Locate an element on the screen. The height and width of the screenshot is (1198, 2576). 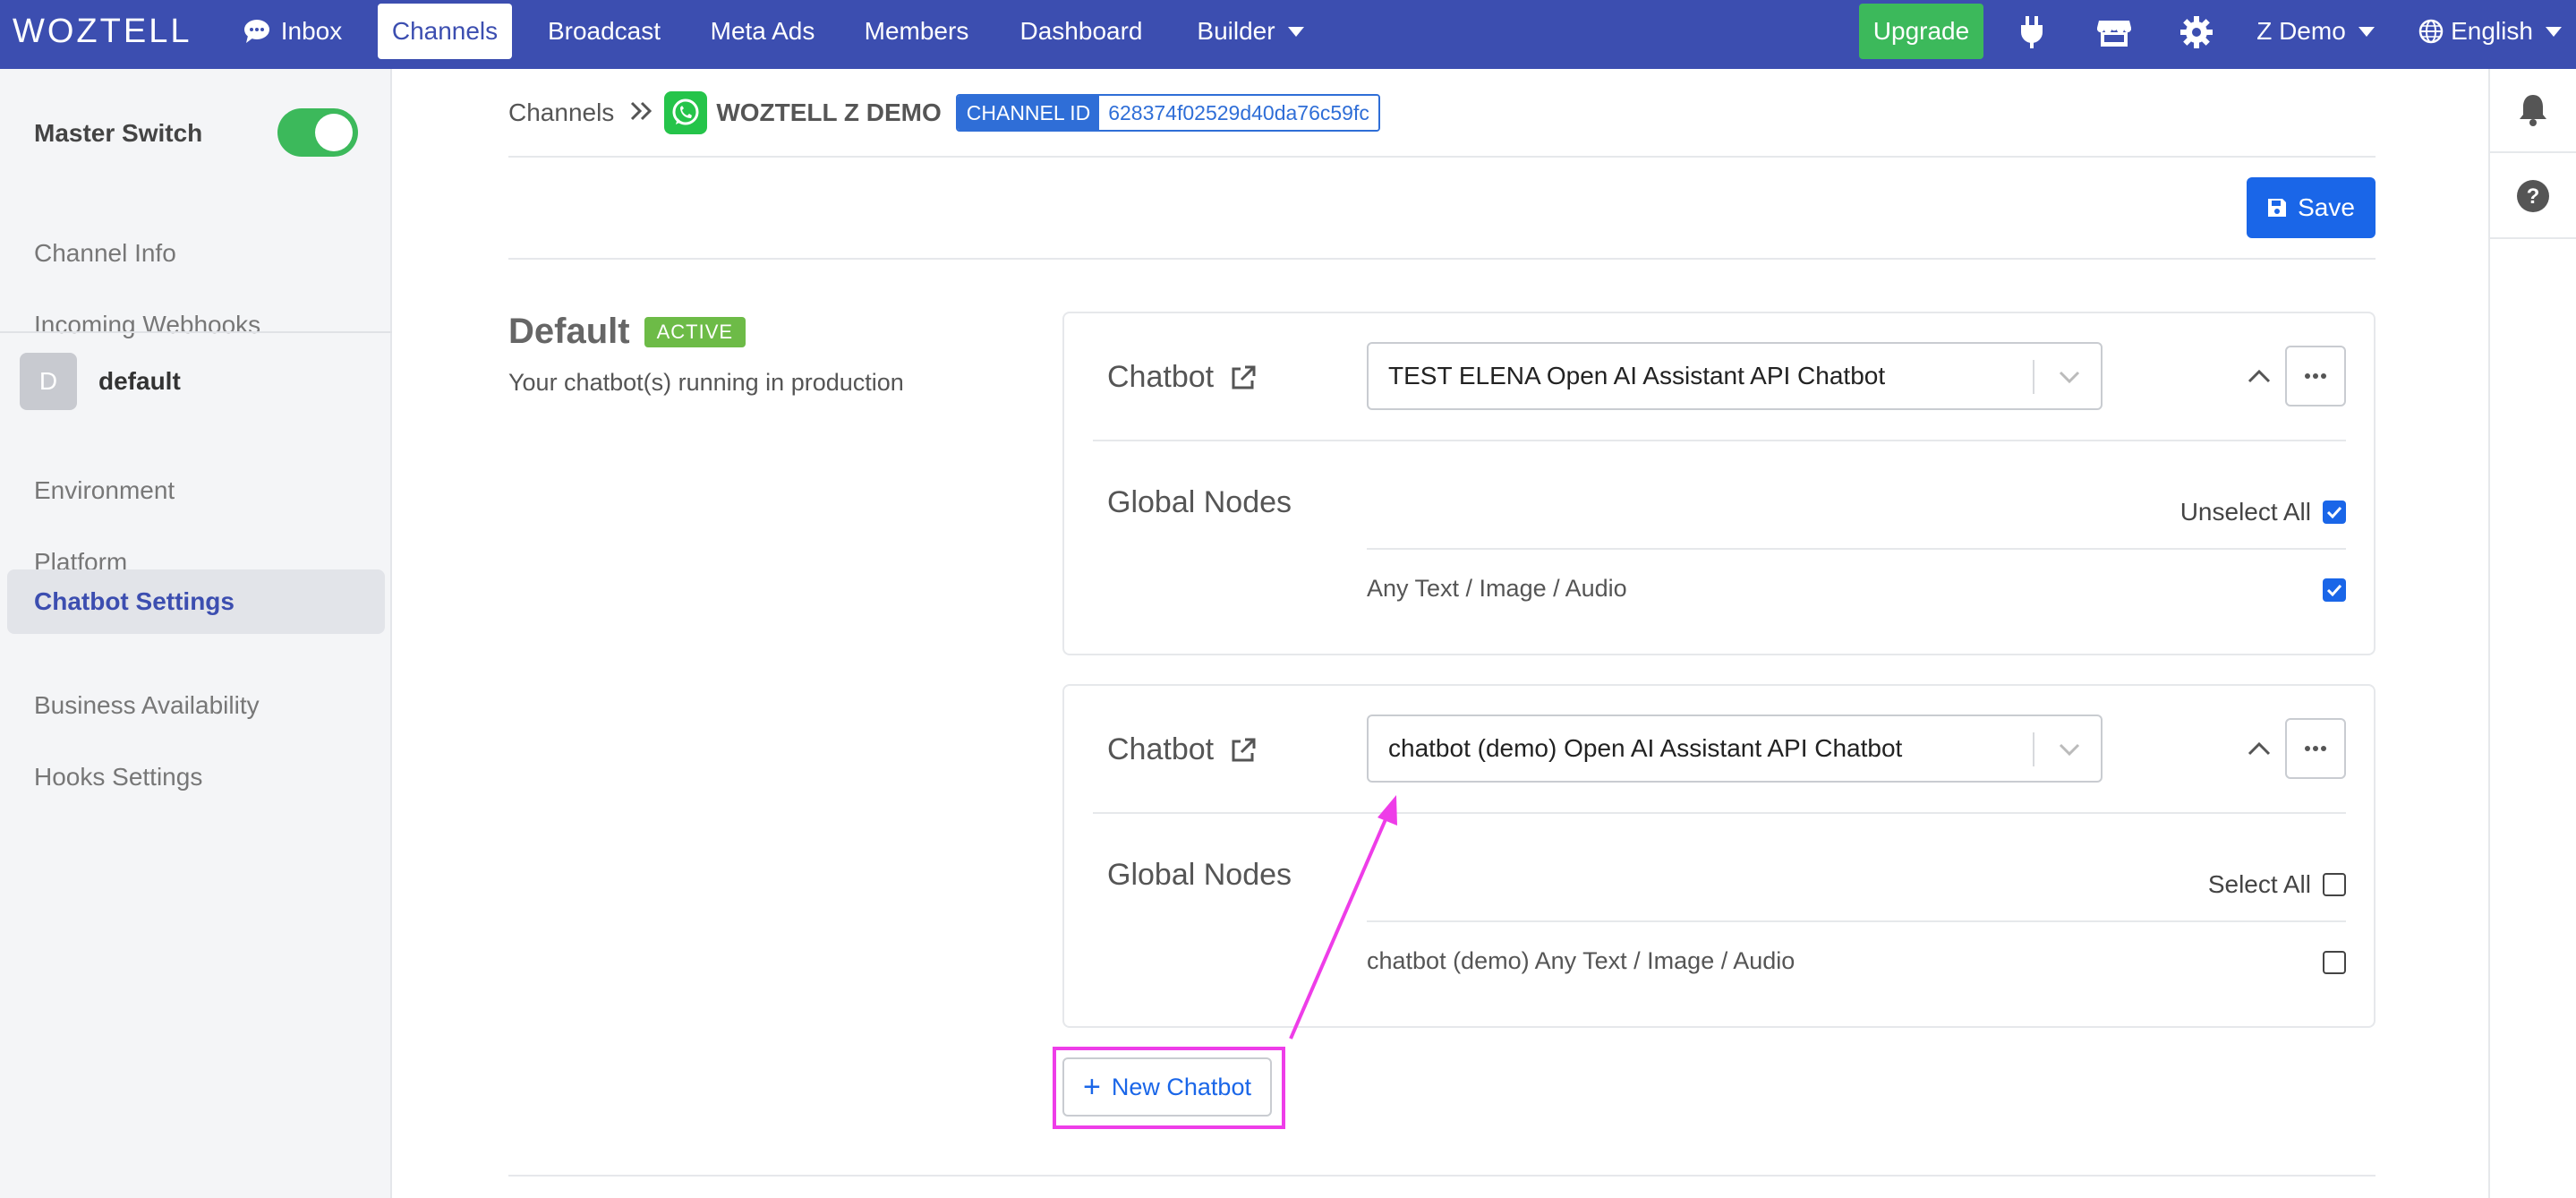
unselect-all-label: Unselect All is located at coordinates (2245, 512).